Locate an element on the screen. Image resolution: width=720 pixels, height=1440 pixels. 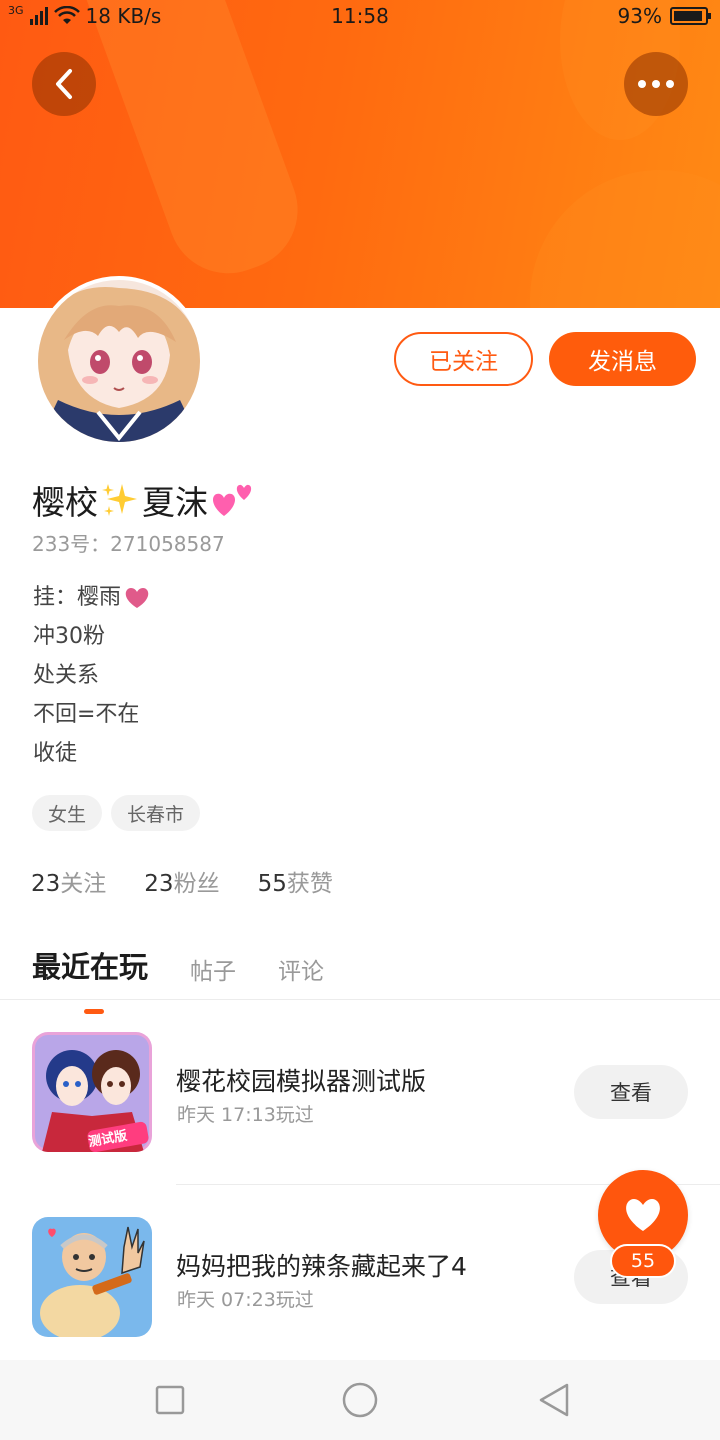
game-title: 妈妈把我的辣条藏起来了4 is located at coordinates (321, 1266).